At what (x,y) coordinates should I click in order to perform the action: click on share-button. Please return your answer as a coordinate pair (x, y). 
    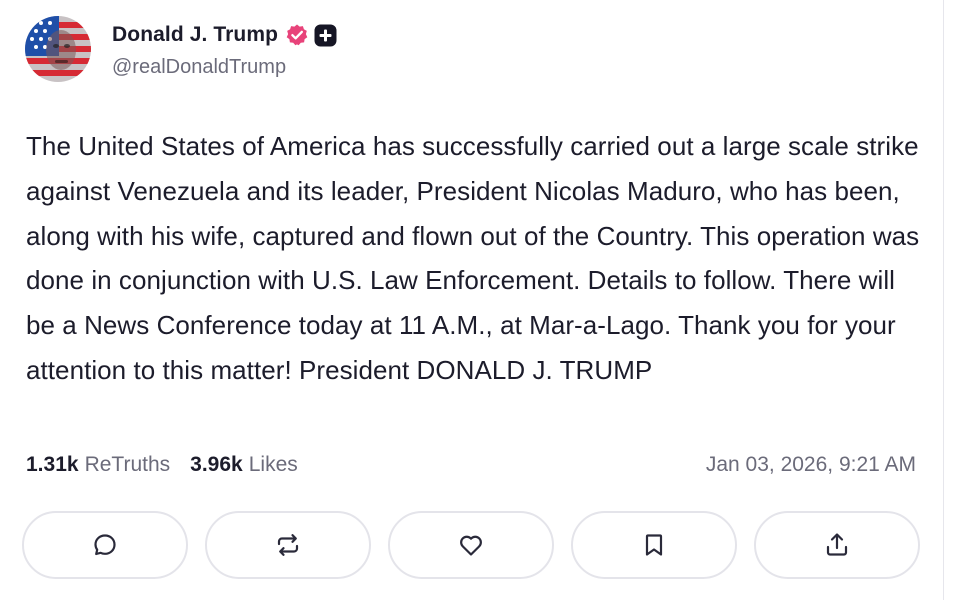
    Looking at the image, I should click on (837, 545).